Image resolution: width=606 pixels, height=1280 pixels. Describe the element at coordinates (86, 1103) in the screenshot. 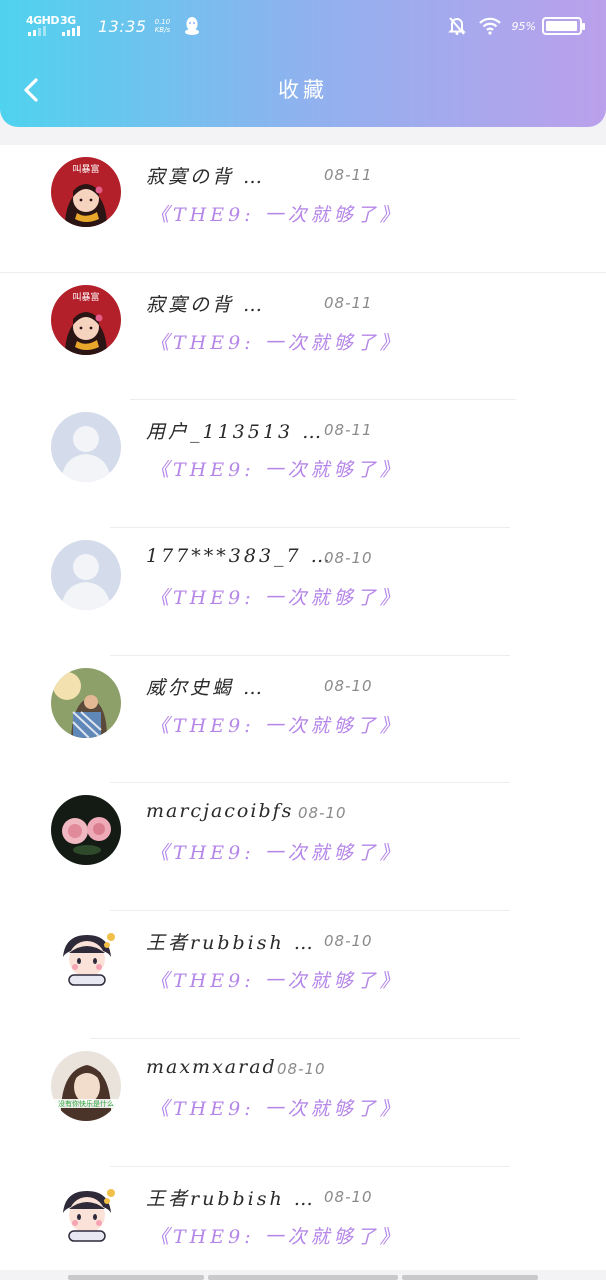

I see `avatar-text: 没有你快乐是什么` at that location.